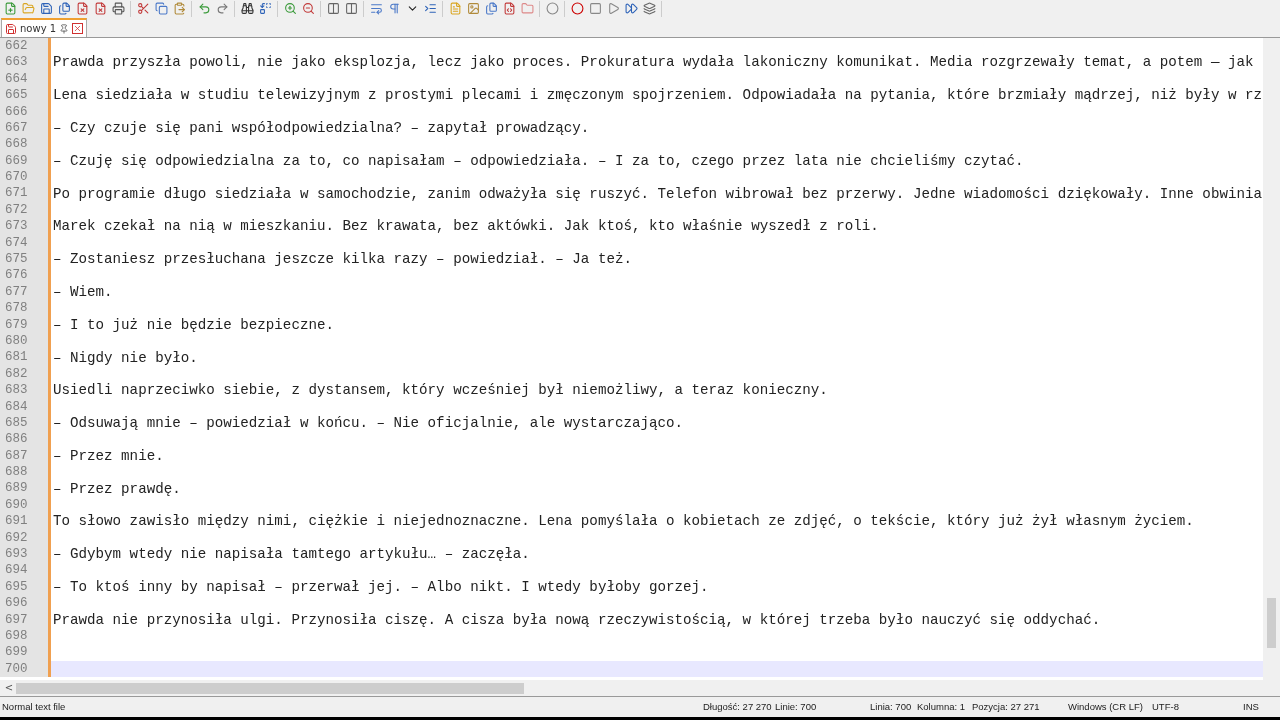 This screenshot has height=720, width=1280. What do you see at coordinates (1165, 706) in the screenshot?
I see `encoding-label: UTF-8` at bounding box center [1165, 706].